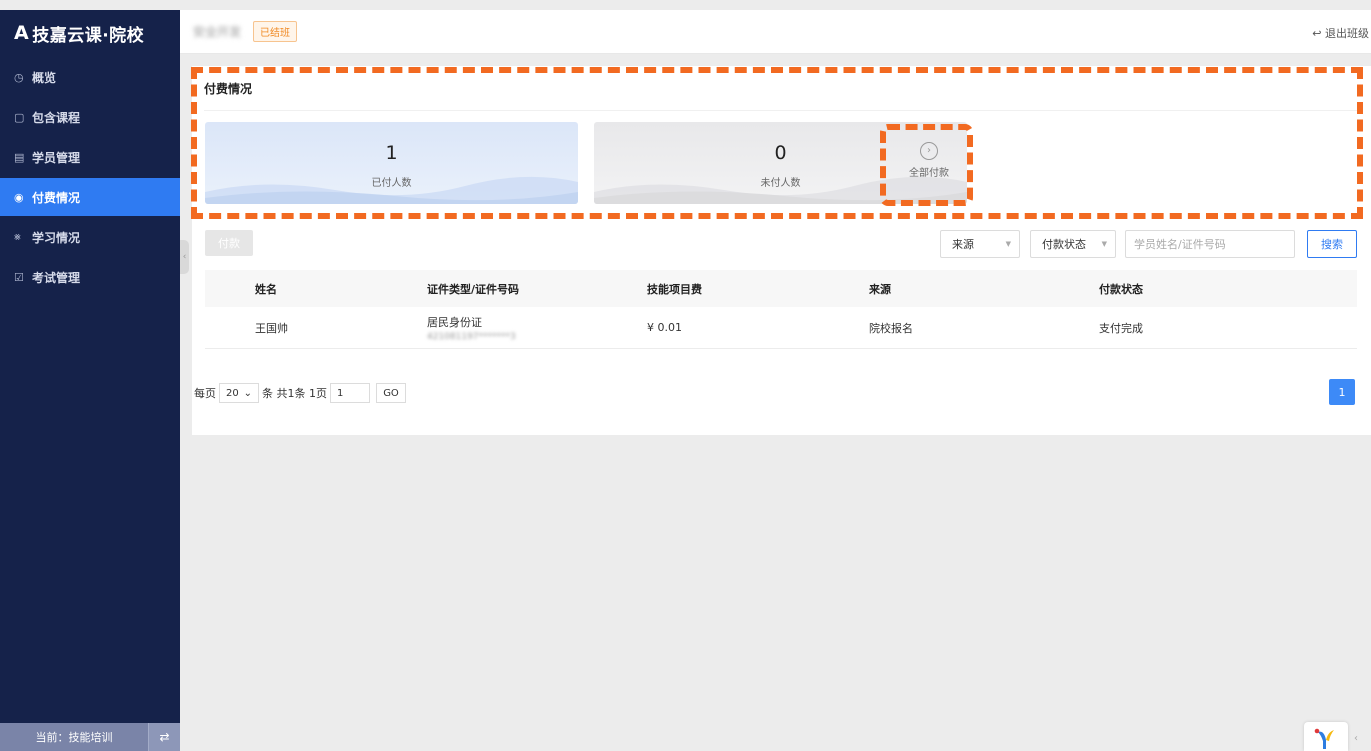 The width and height of the screenshot is (1371, 751). I want to click on pagination: 每页 20 ⌄ 条 共1条 1页 1 GO, so click(301, 393).